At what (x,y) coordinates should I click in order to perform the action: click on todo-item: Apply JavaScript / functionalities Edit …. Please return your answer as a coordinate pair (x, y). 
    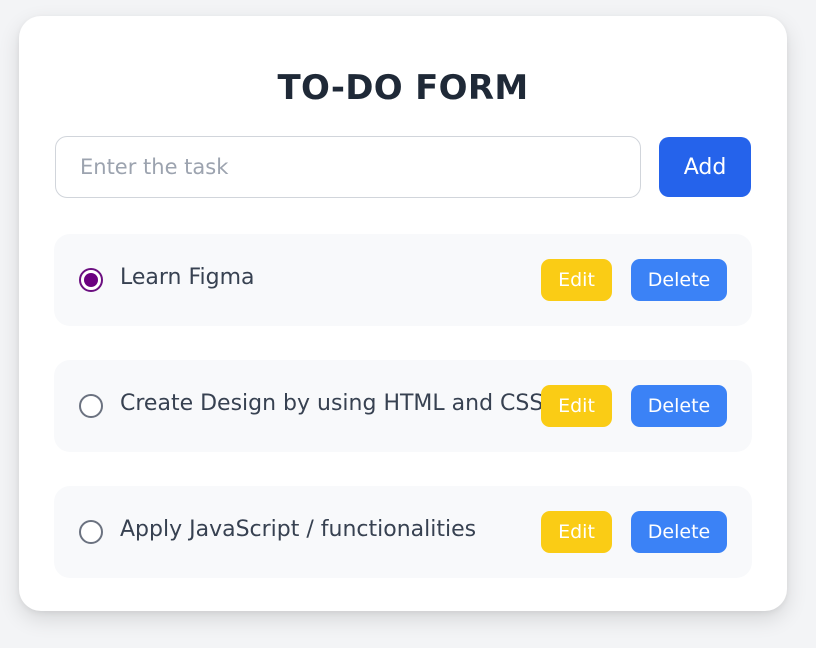
    Looking at the image, I should click on (403, 532).